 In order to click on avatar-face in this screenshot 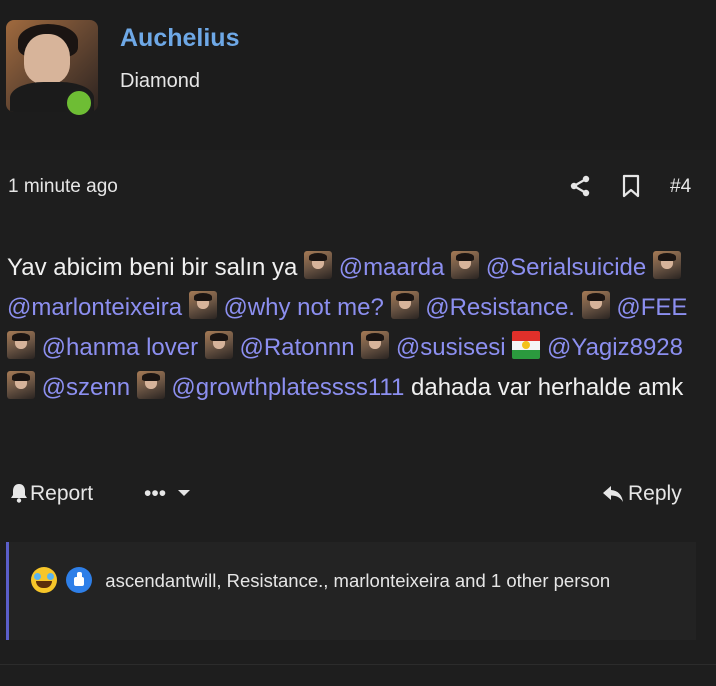, I will do `click(47, 59)`.